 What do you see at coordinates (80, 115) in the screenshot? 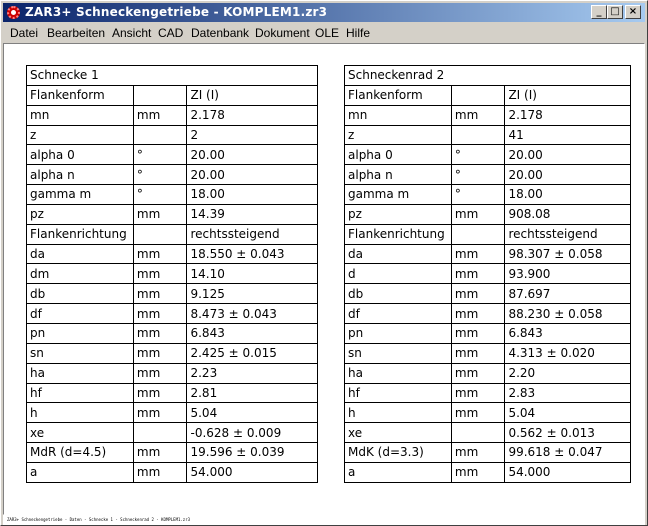
I see `param-name-cell: mn` at bounding box center [80, 115].